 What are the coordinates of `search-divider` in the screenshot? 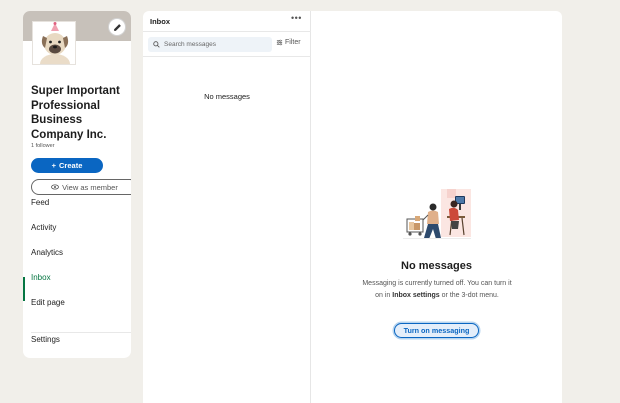 It's located at (227, 56).